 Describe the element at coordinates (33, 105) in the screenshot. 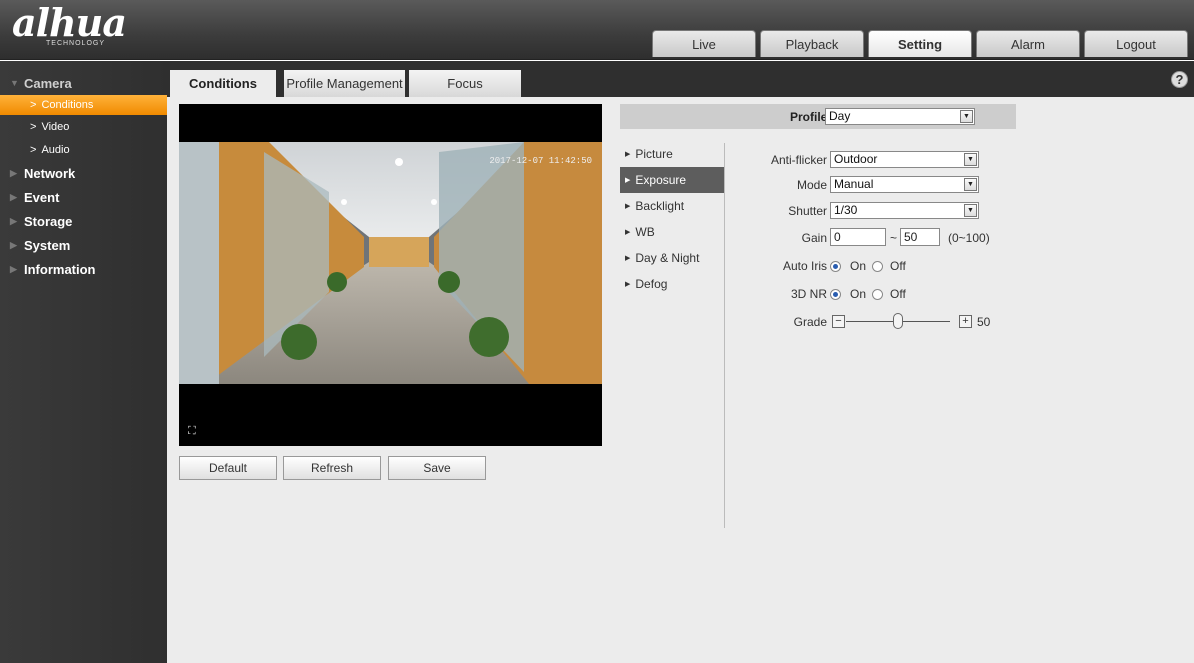

I see `chevron-right-icon: >` at that location.